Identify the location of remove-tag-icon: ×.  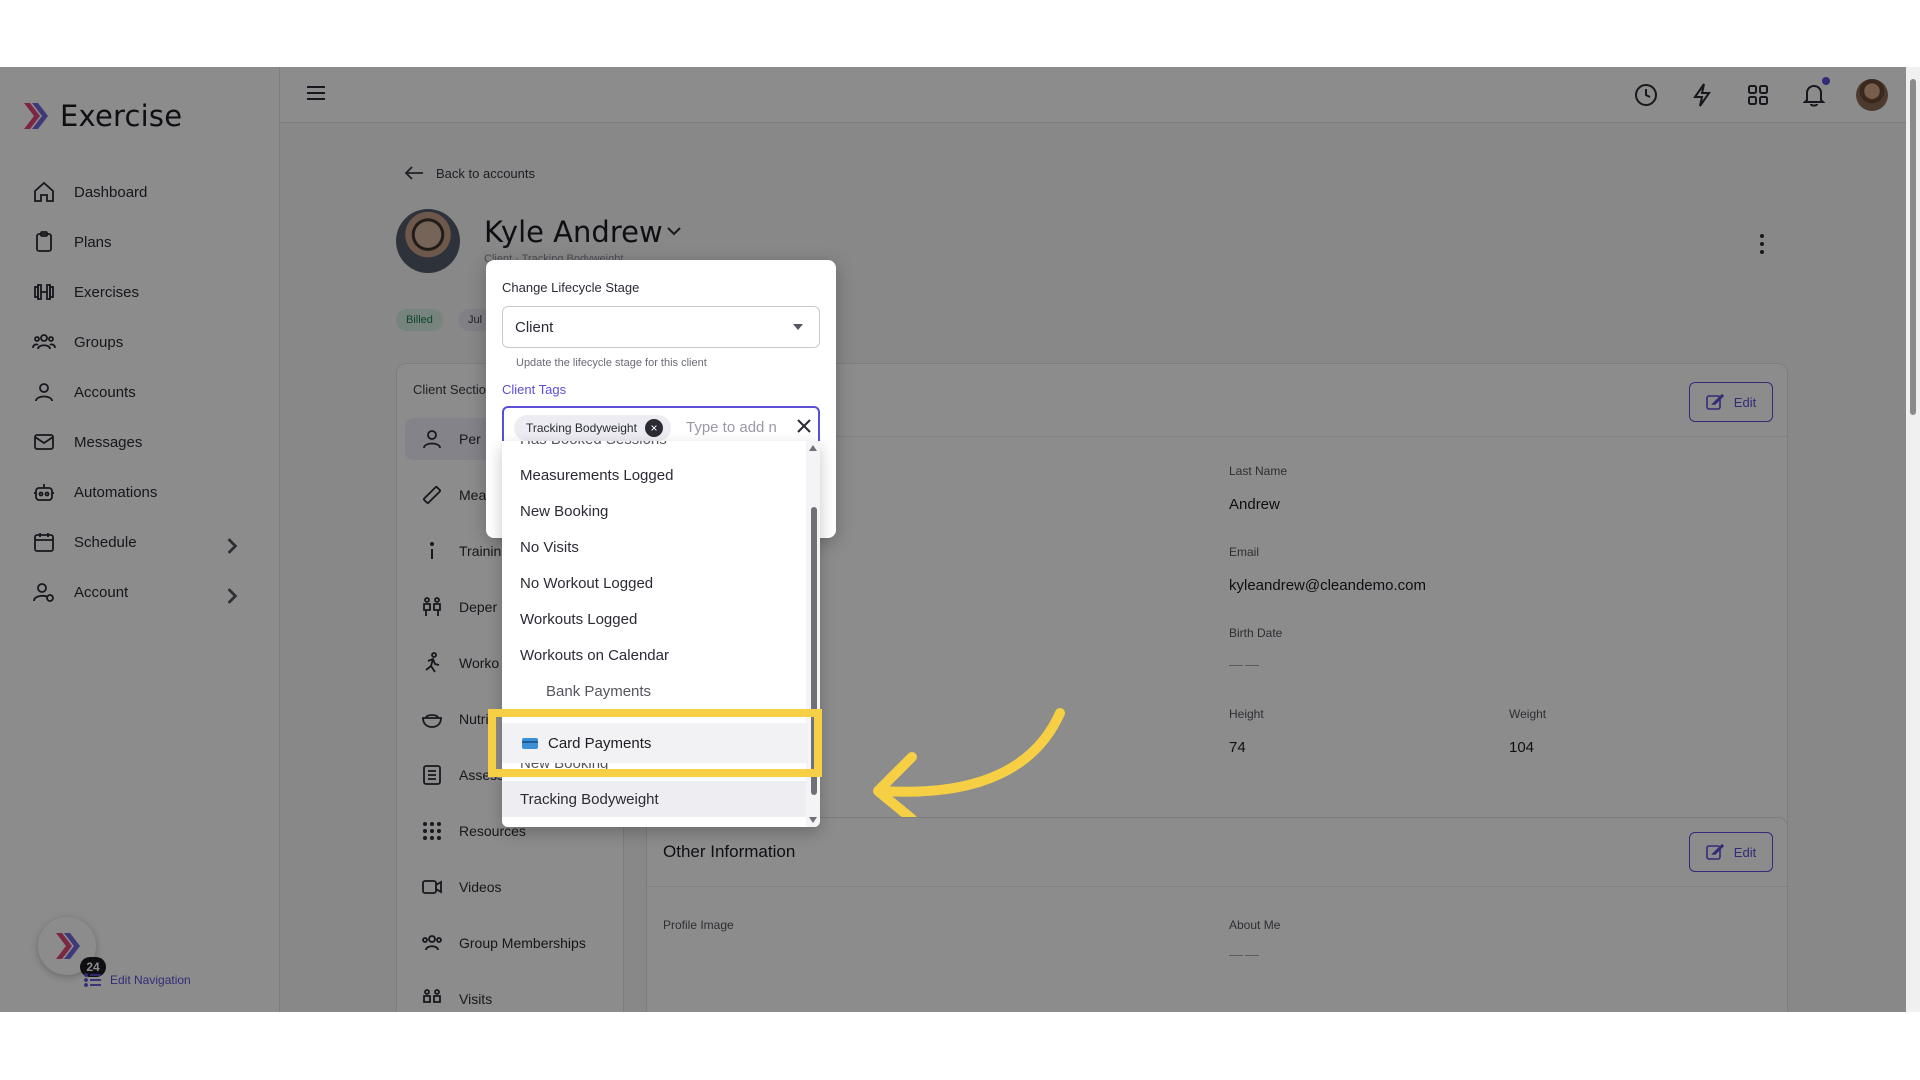
(653, 428).